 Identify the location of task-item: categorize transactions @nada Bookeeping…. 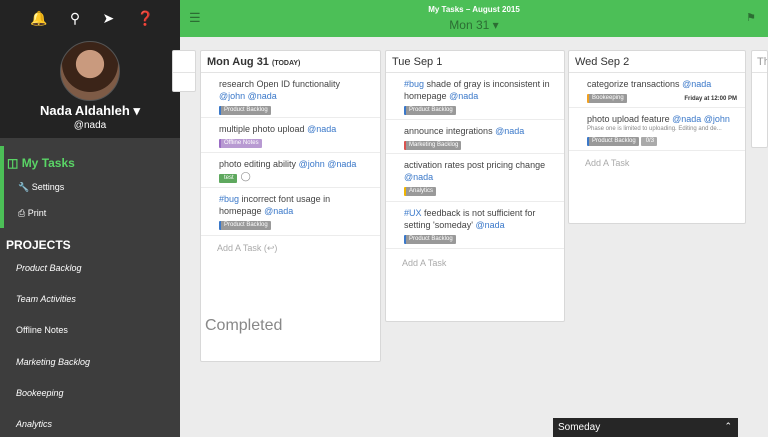
(657, 90).